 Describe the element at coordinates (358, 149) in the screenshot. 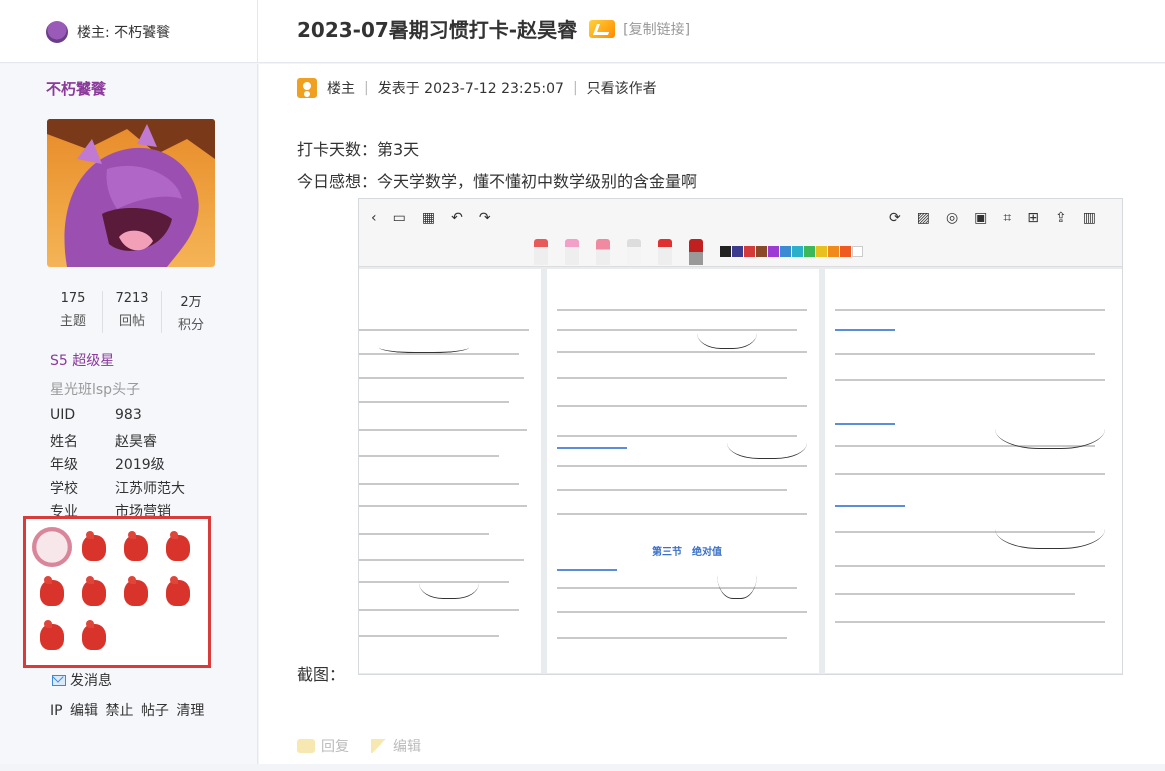

I see `checkin-days: 打卡天数：第3天` at that location.